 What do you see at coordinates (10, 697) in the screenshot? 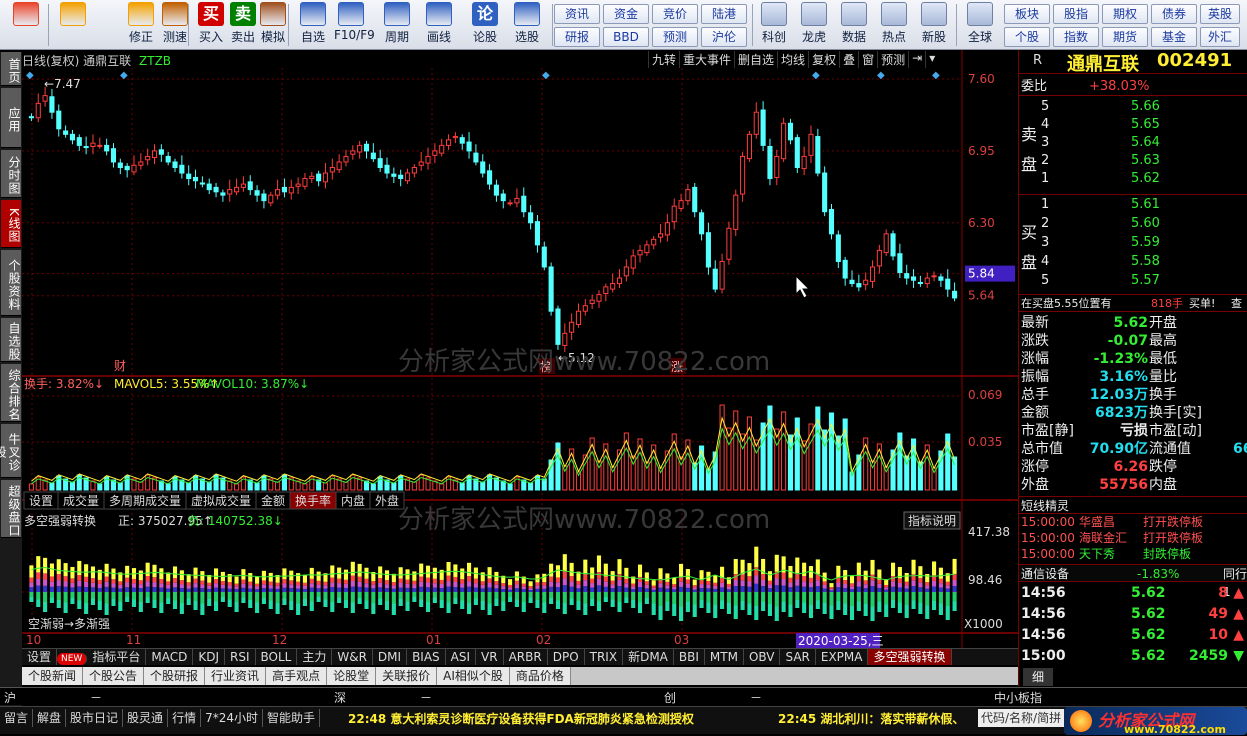
I see `index-sh-label: 沪` at bounding box center [10, 697].